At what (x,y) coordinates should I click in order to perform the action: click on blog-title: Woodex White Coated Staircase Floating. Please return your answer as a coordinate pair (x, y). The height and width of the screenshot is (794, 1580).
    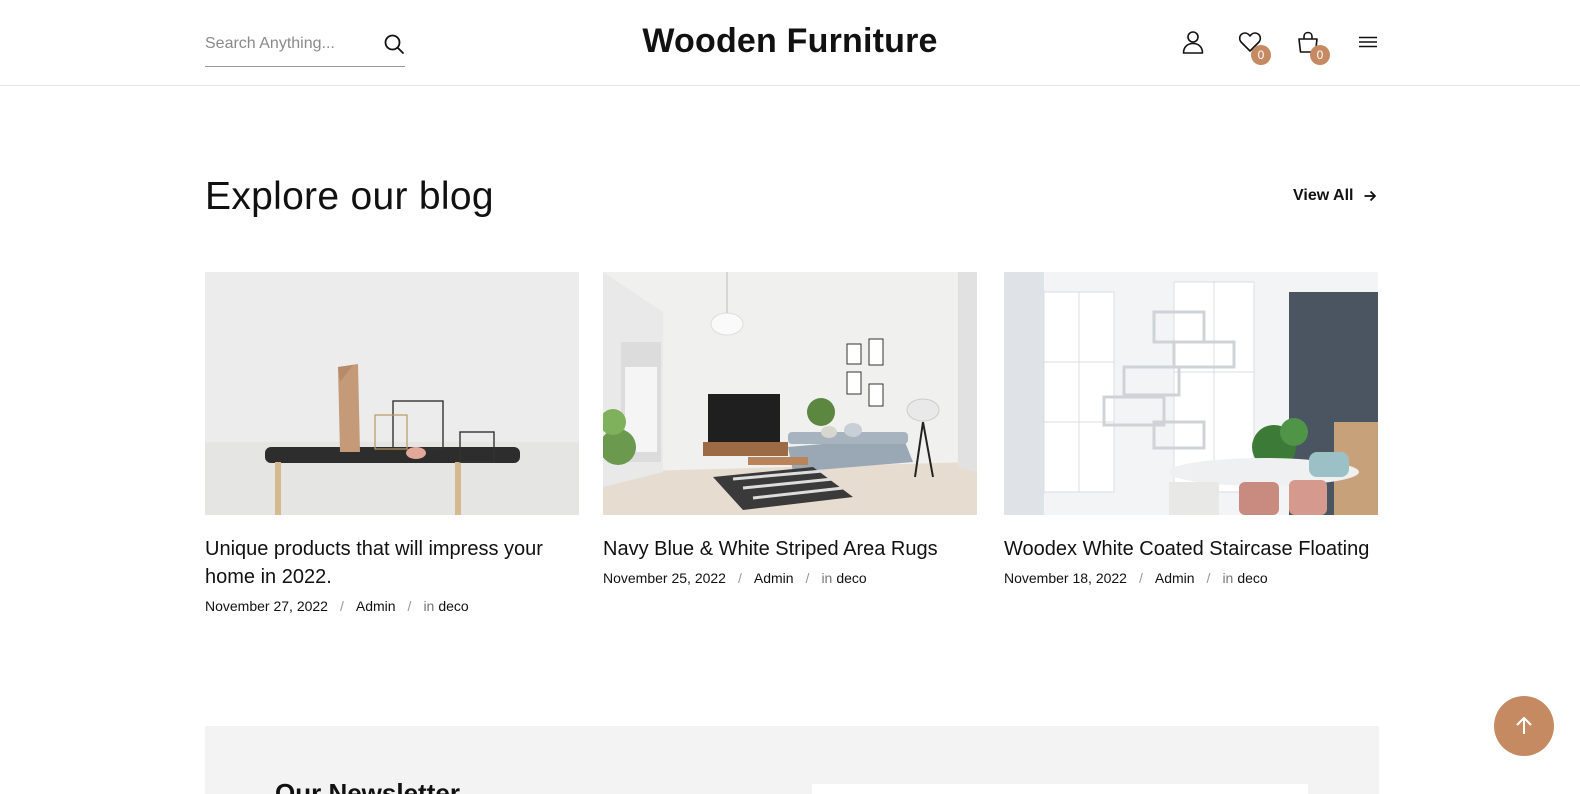
    Looking at the image, I should click on (1191, 549).